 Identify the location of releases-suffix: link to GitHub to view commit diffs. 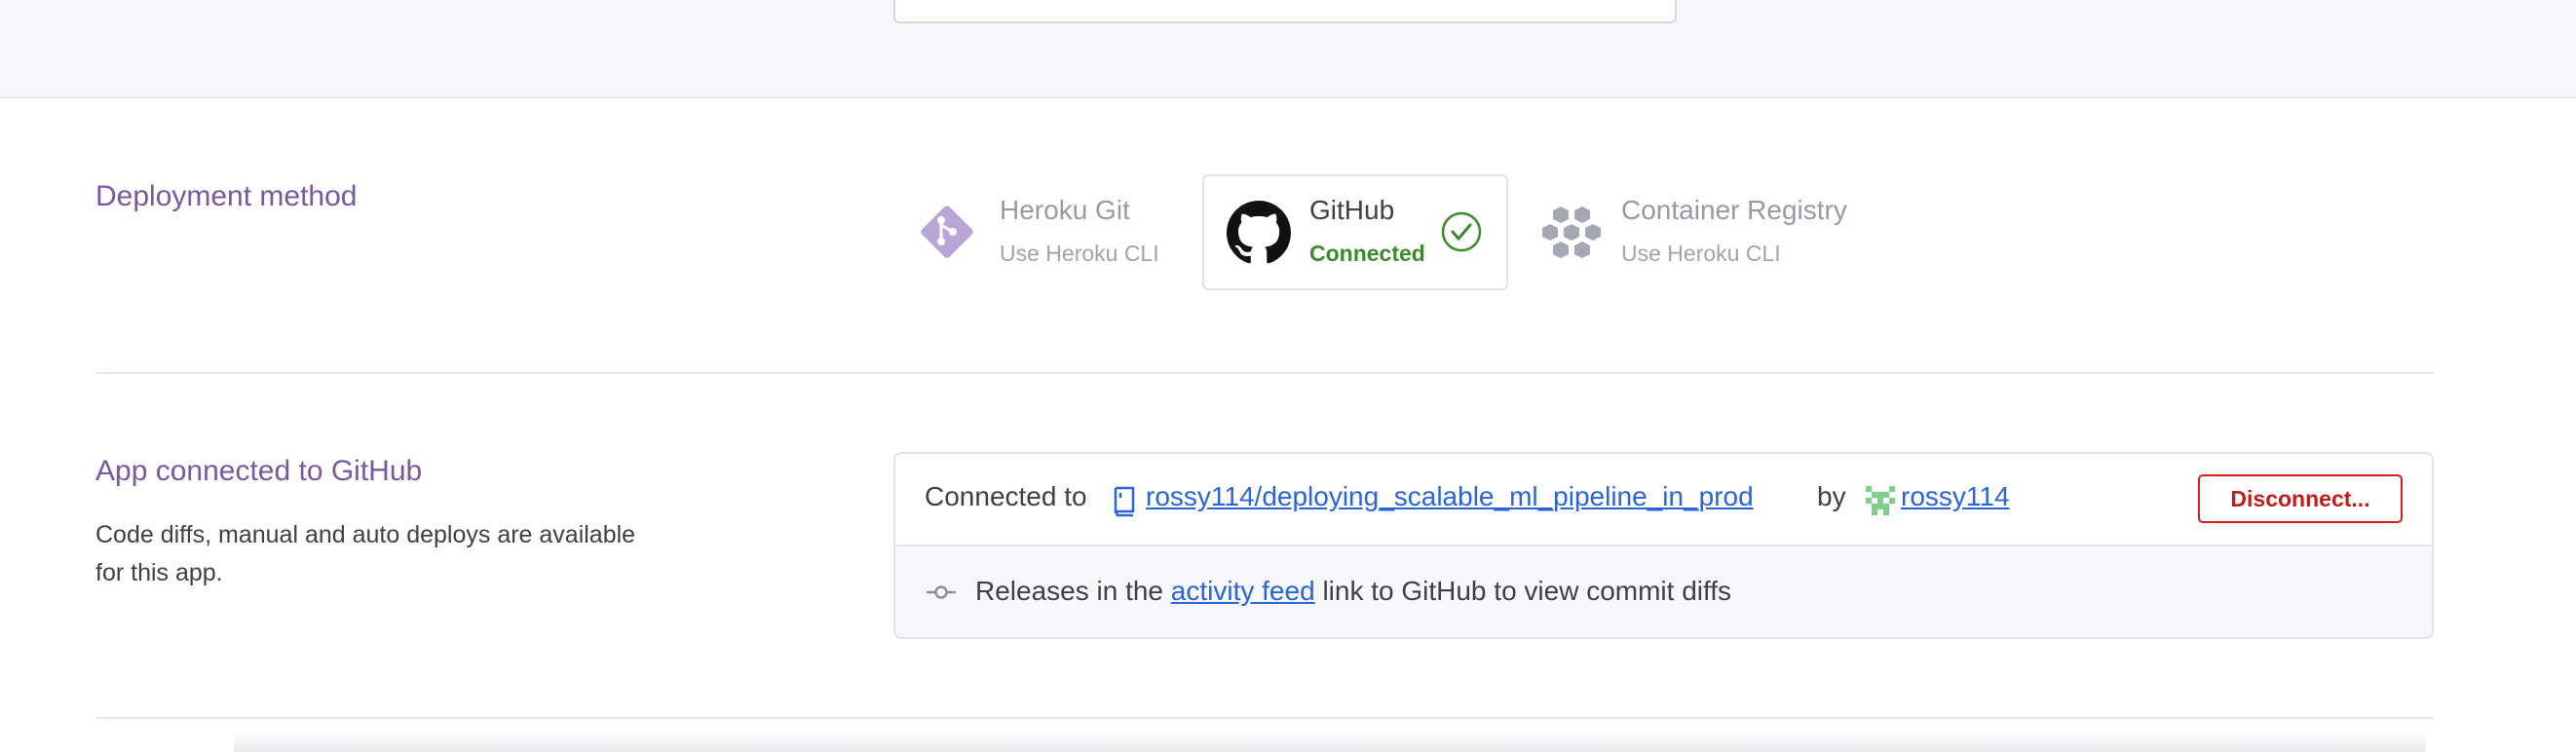
(1527, 591).